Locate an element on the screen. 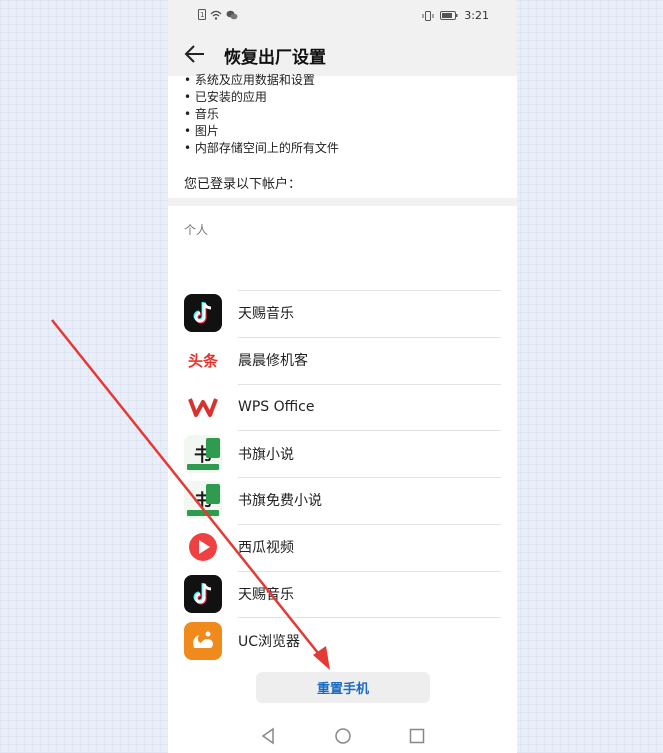  erase-description: 系统及应用数据和设置 已安装的应用 音乐 图片 内部存储空间上的所有文件 is located at coordinates (342, 115).